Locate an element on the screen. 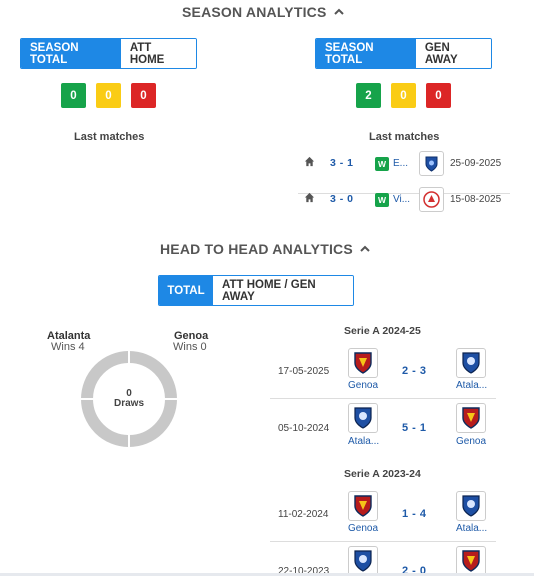  match-date: 11-02-2024 is located at coordinates (303, 514).